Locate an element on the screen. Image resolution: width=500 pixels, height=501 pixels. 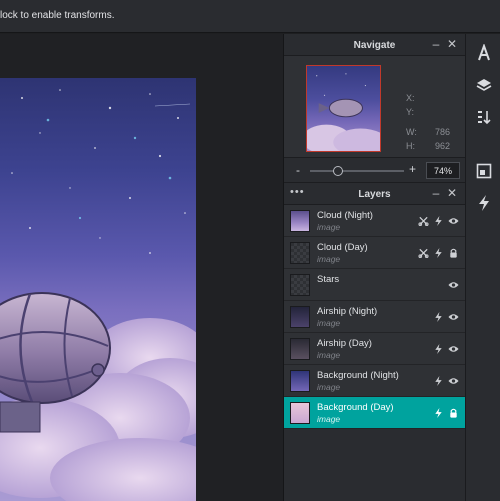
layers-empty-area is located at coordinates (374, 470).